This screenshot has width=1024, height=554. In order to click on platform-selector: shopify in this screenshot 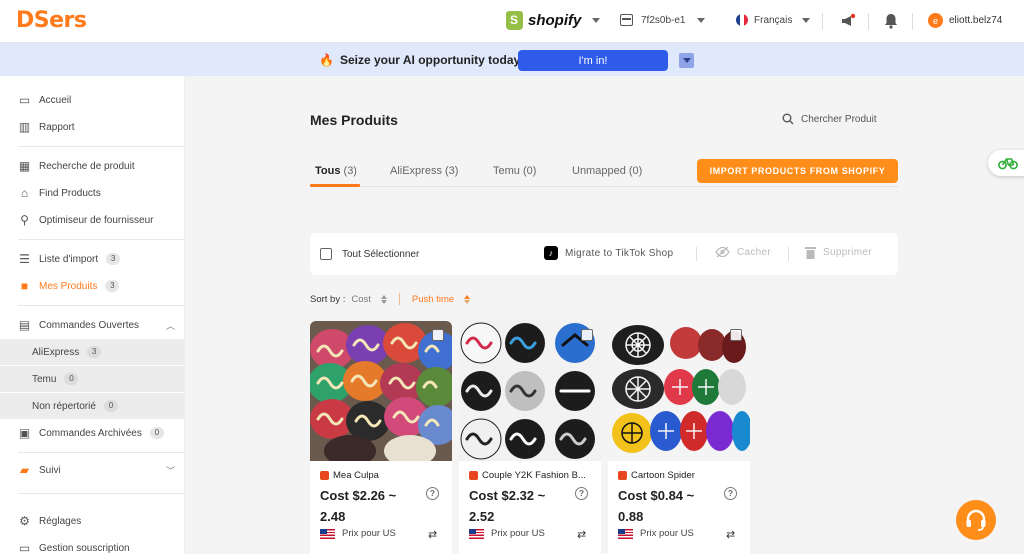, I will do `click(553, 20)`.